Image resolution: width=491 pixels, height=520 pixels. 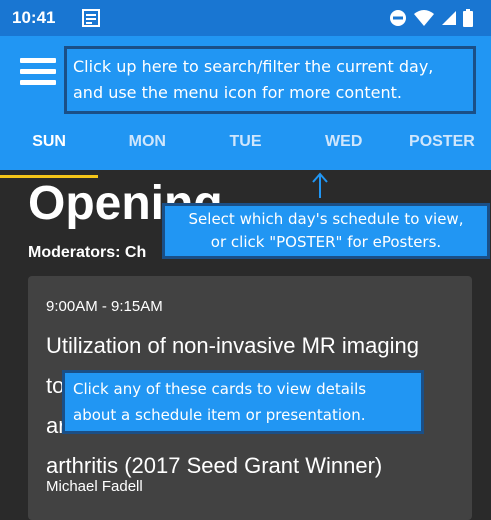 I want to click on tooltip-line: or click "POSTER" for ePosters., so click(x=326, y=242).